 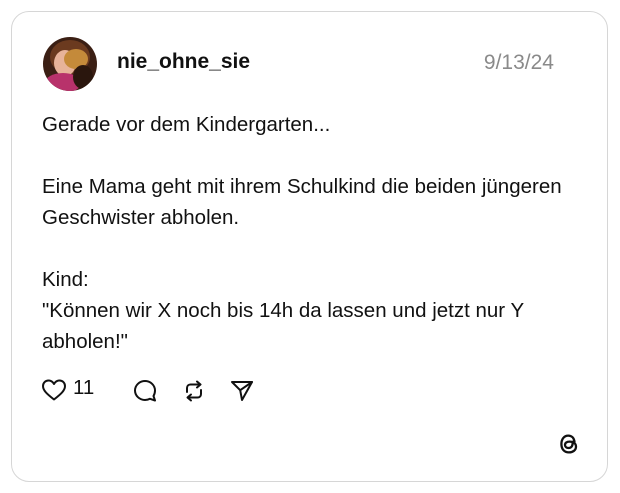 What do you see at coordinates (54, 390) in the screenshot?
I see `heart-icon` at bounding box center [54, 390].